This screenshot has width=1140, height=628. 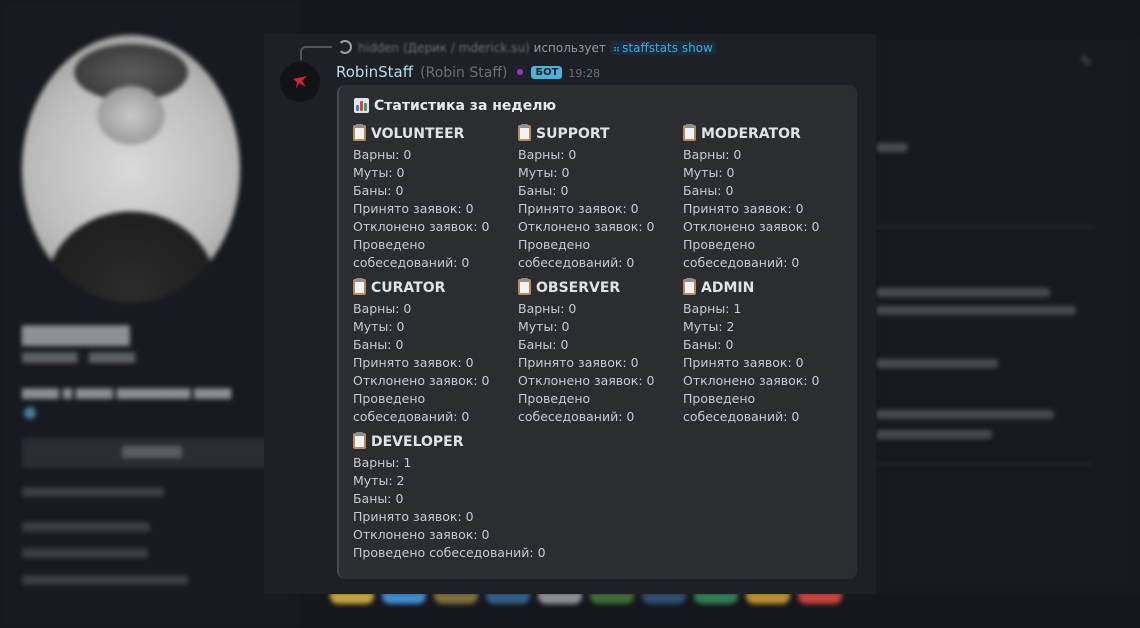 What do you see at coordinates (584, 73) in the screenshot?
I see `message-timestamp: 19:28` at bounding box center [584, 73].